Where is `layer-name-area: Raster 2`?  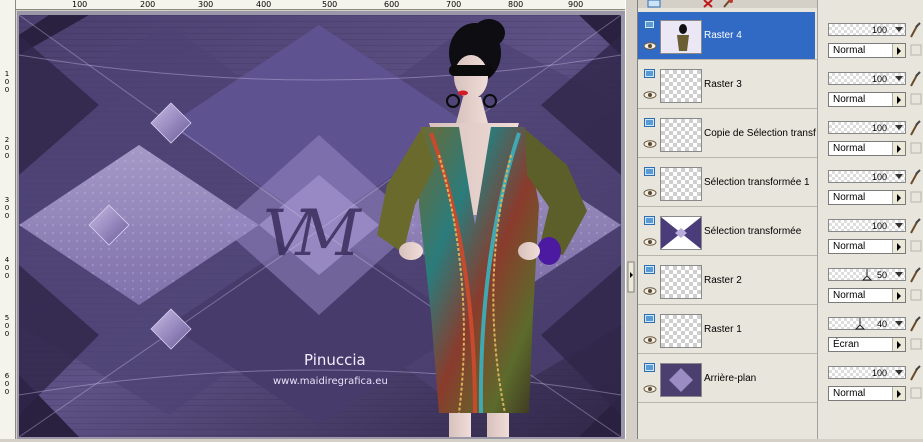 layer-name-area: Raster 2 is located at coordinates (726, 280).